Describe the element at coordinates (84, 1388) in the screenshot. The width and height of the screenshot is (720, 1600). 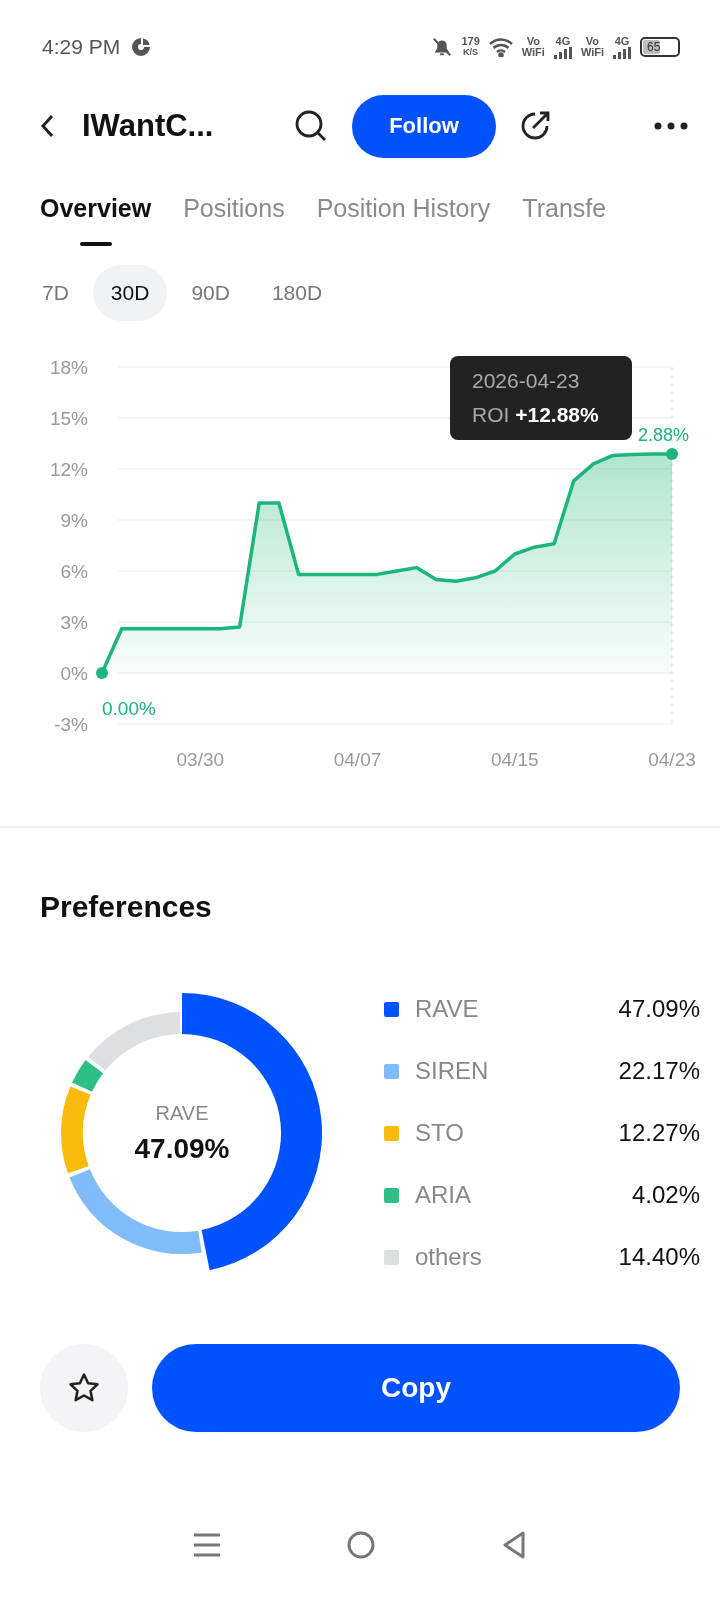
I see `star-icon` at that location.